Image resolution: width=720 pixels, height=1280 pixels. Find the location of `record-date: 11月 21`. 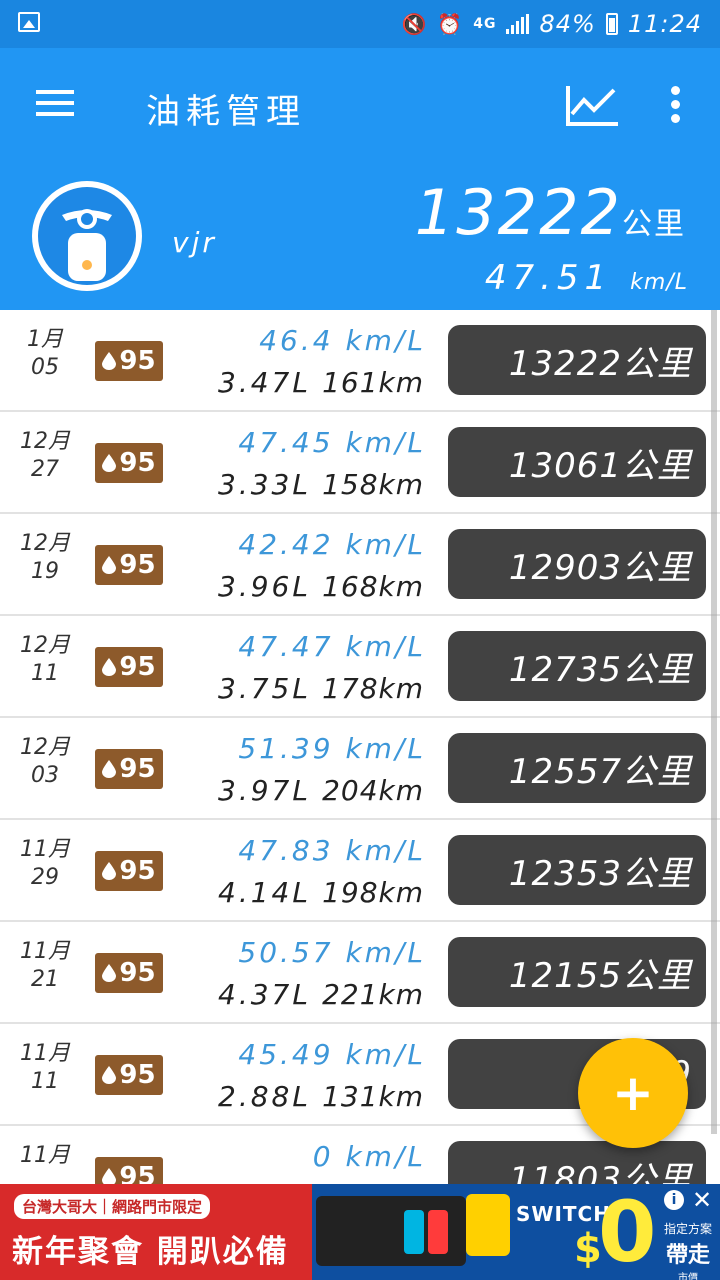

record-date: 11月 21 is located at coordinates (45, 966).